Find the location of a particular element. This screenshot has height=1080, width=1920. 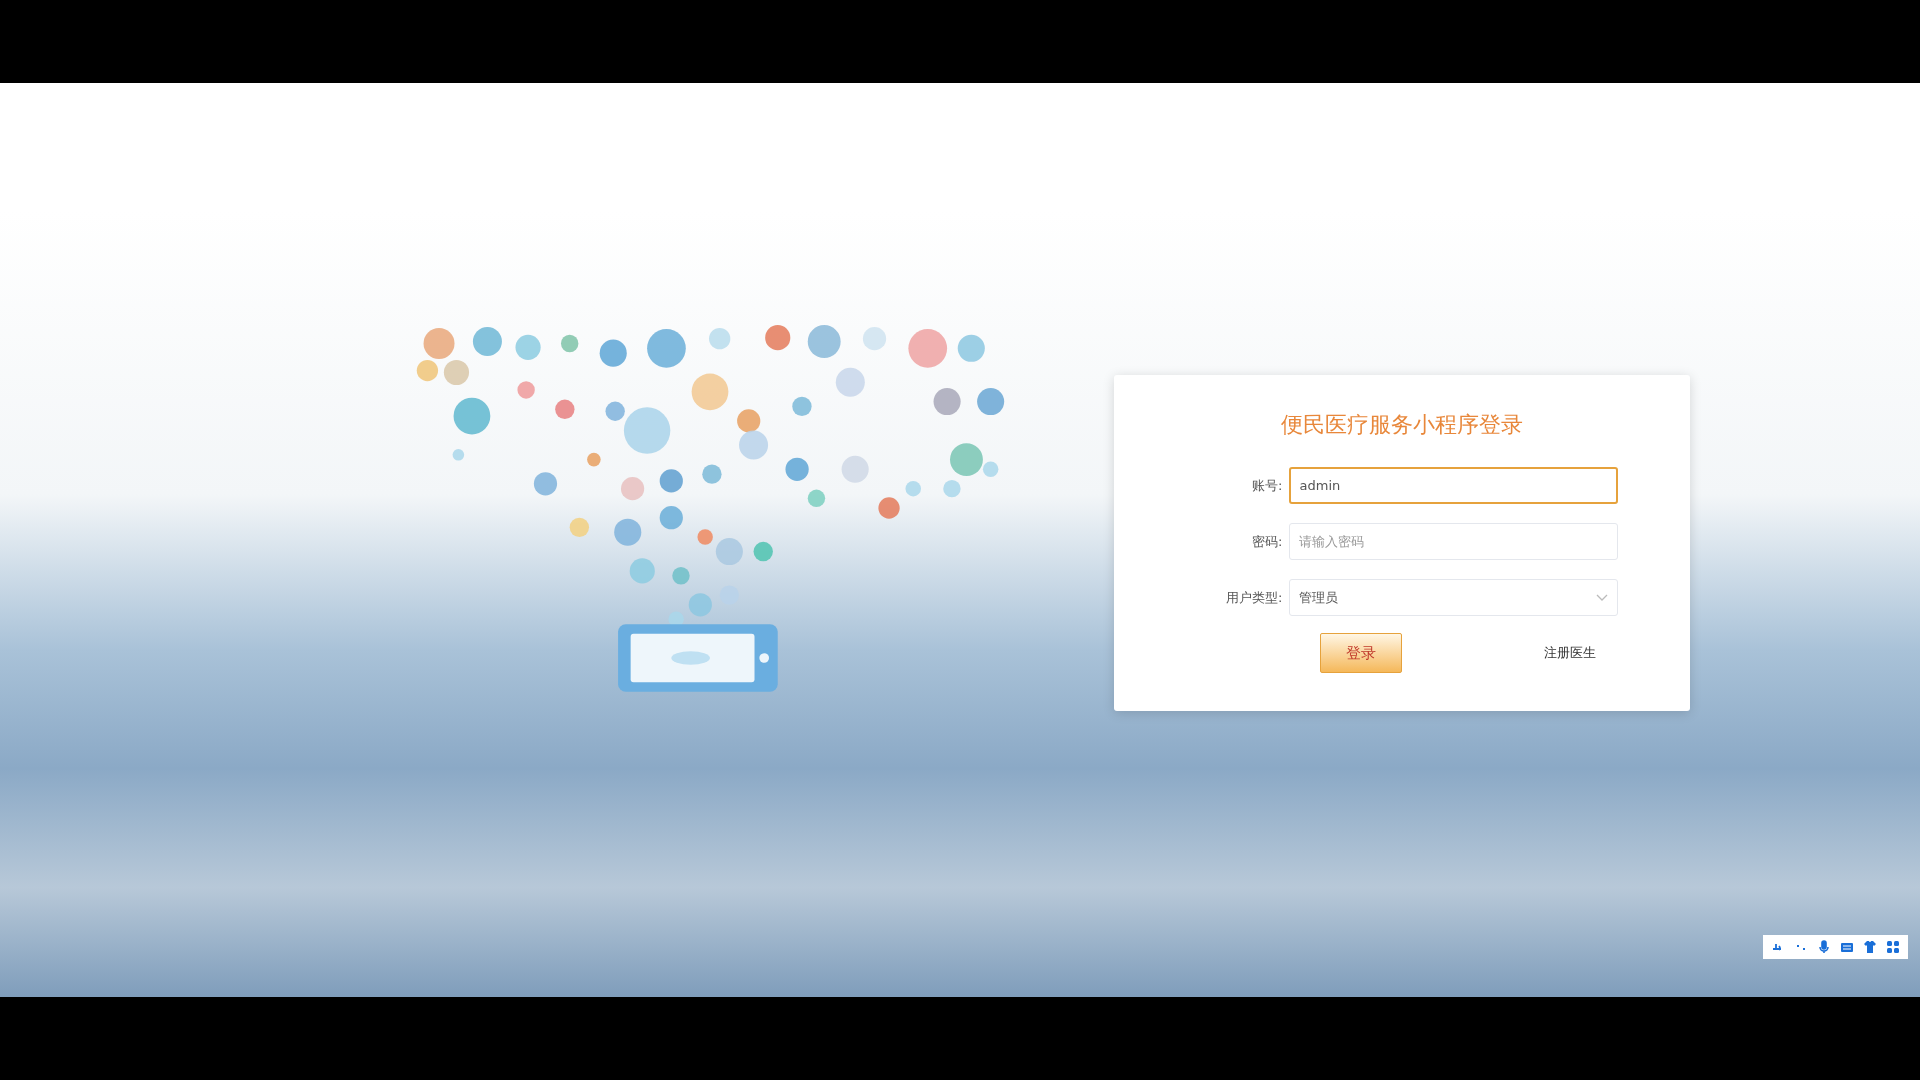

login-button: 登录 is located at coordinates (1361, 653).